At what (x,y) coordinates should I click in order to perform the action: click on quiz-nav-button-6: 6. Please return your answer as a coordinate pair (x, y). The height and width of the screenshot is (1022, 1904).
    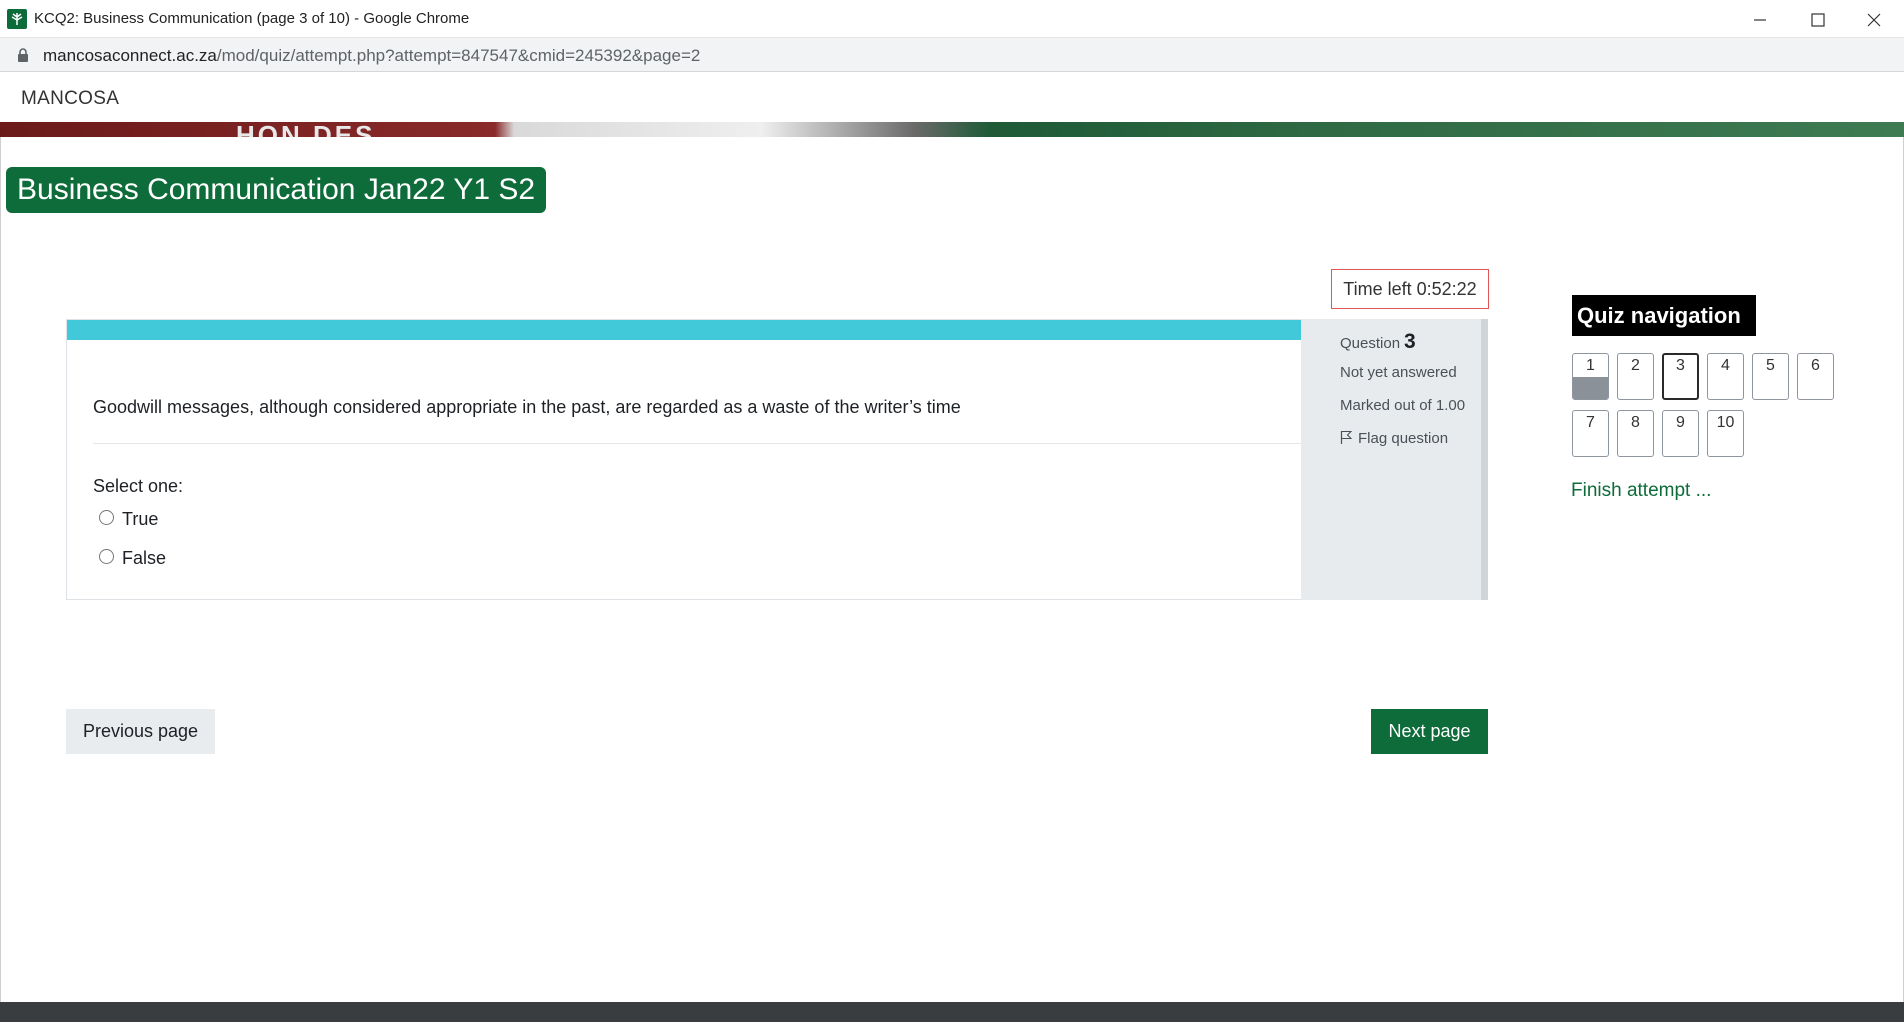
    Looking at the image, I should click on (1815, 376).